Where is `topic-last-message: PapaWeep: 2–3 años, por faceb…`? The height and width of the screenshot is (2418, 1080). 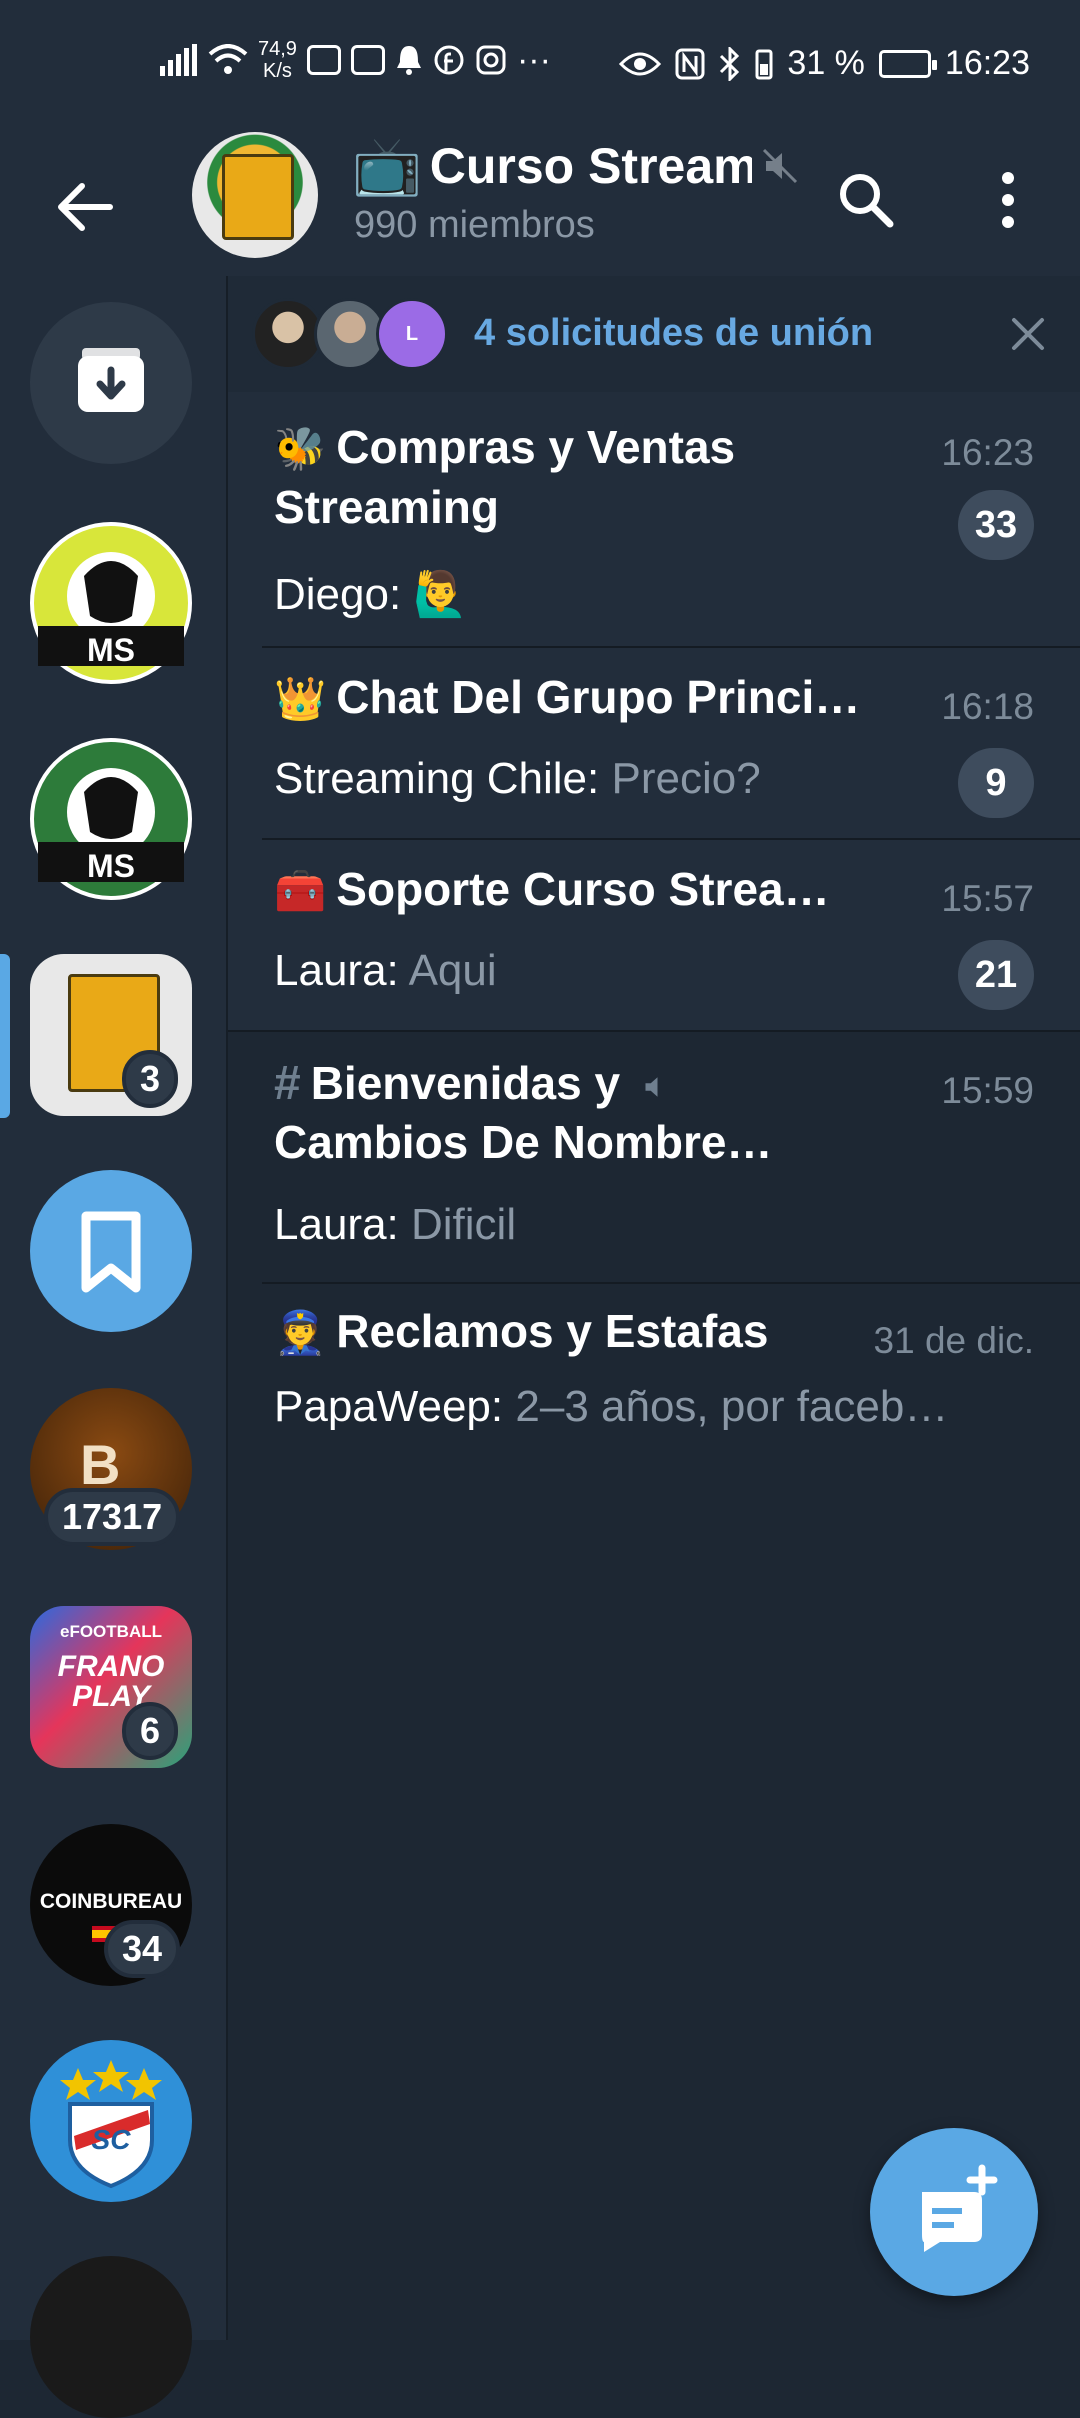 topic-last-message: PapaWeep: 2–3 años, por faceb… is located at coordinates (611, 1407).